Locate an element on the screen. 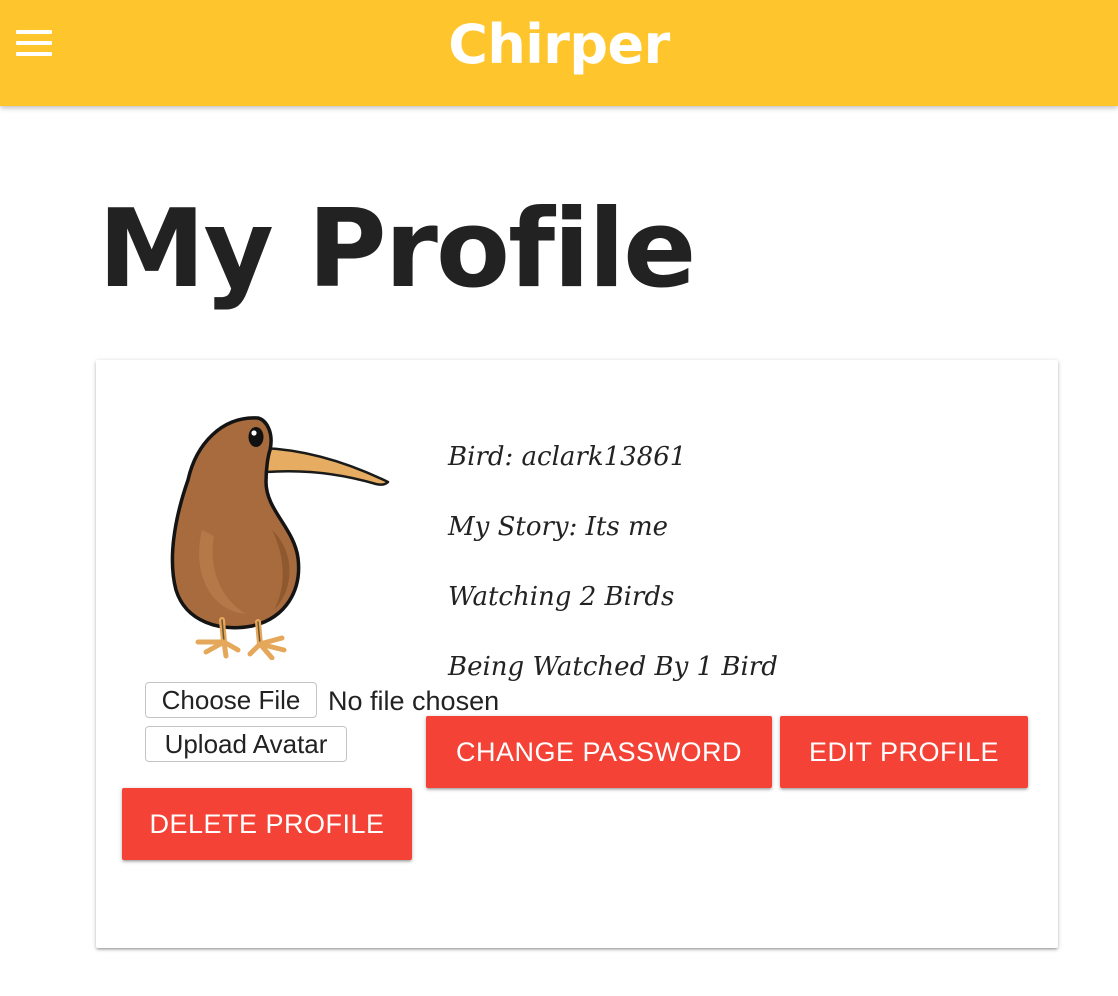  brand-title: Chirper is located at coordinates (559, 45).